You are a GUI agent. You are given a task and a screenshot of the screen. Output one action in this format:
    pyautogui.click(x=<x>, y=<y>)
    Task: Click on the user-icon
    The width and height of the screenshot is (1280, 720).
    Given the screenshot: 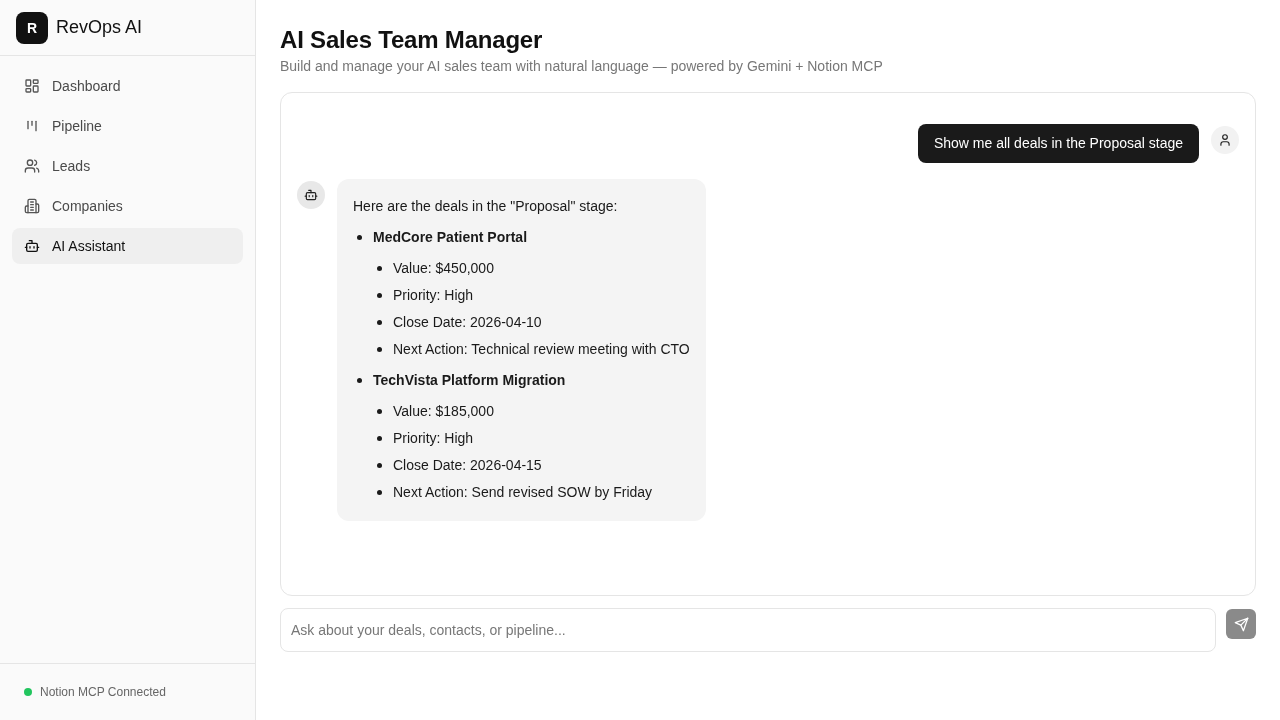 What is the action you would take?
    pyautogui.click(x=1225, y=140)
    